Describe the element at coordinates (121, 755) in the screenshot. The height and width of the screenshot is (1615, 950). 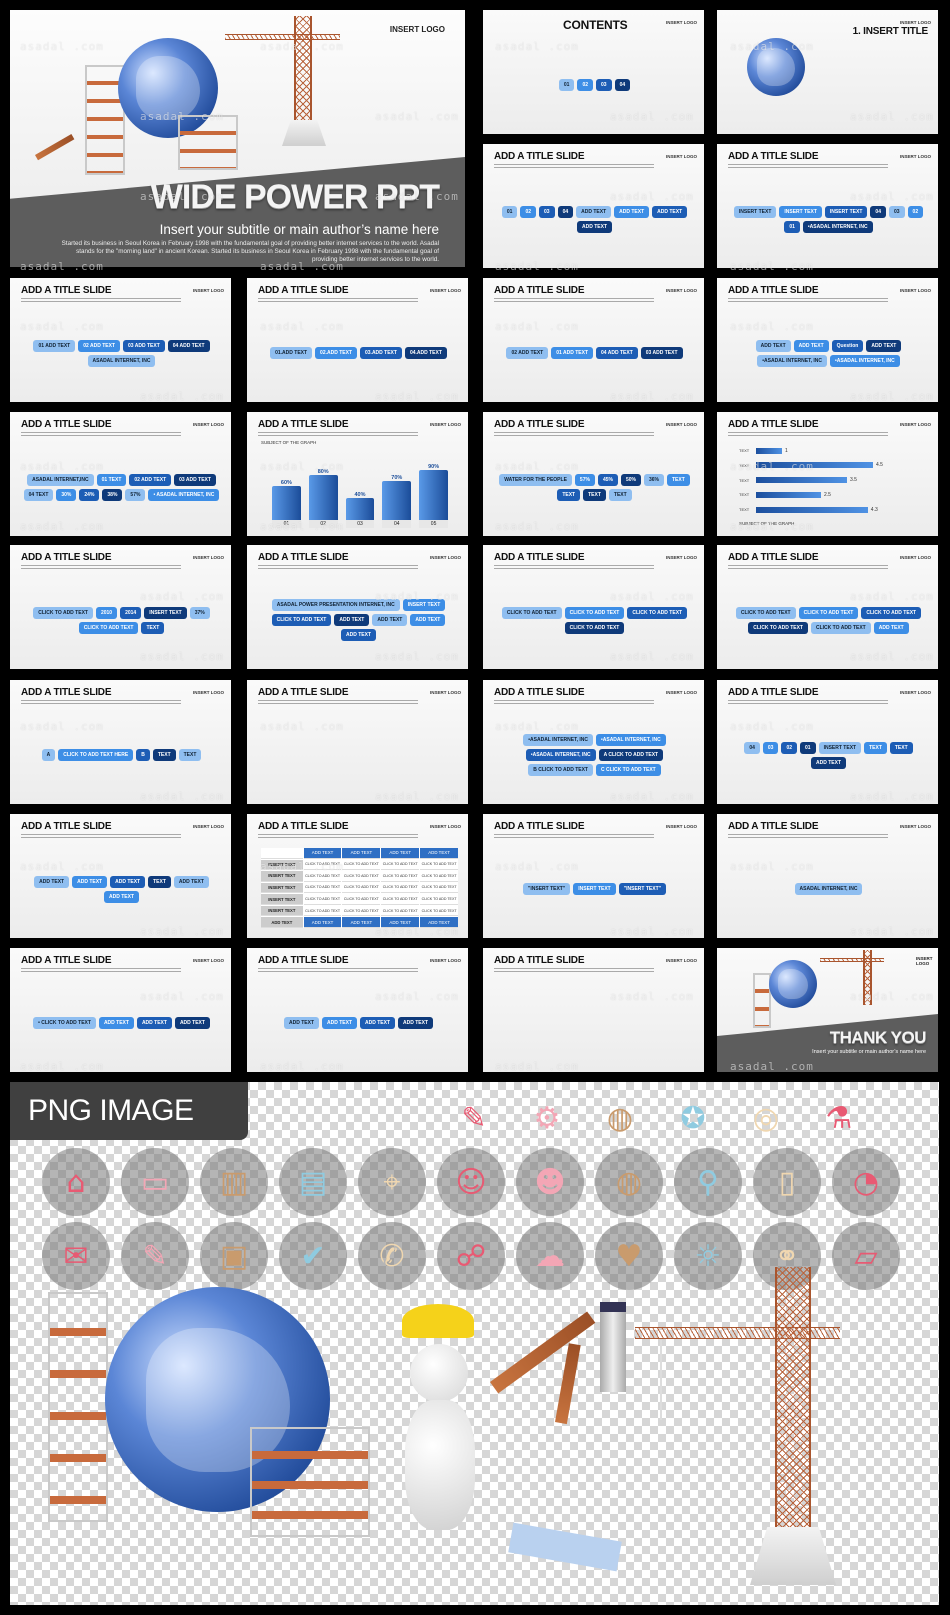
I see `slide-content: A CLICK TO ADD TEXT HERE B TEXT TEXT` at that location.